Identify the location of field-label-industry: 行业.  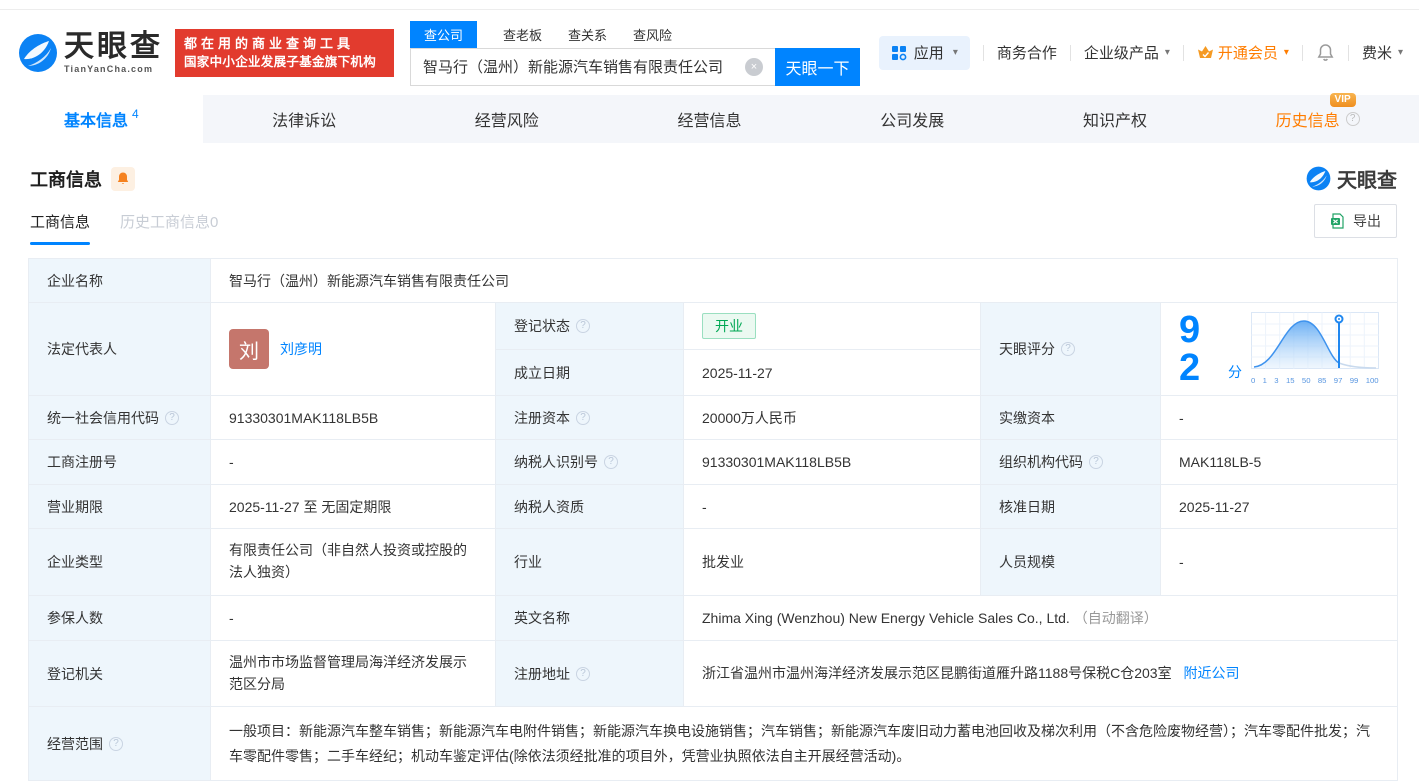
(589, 562).